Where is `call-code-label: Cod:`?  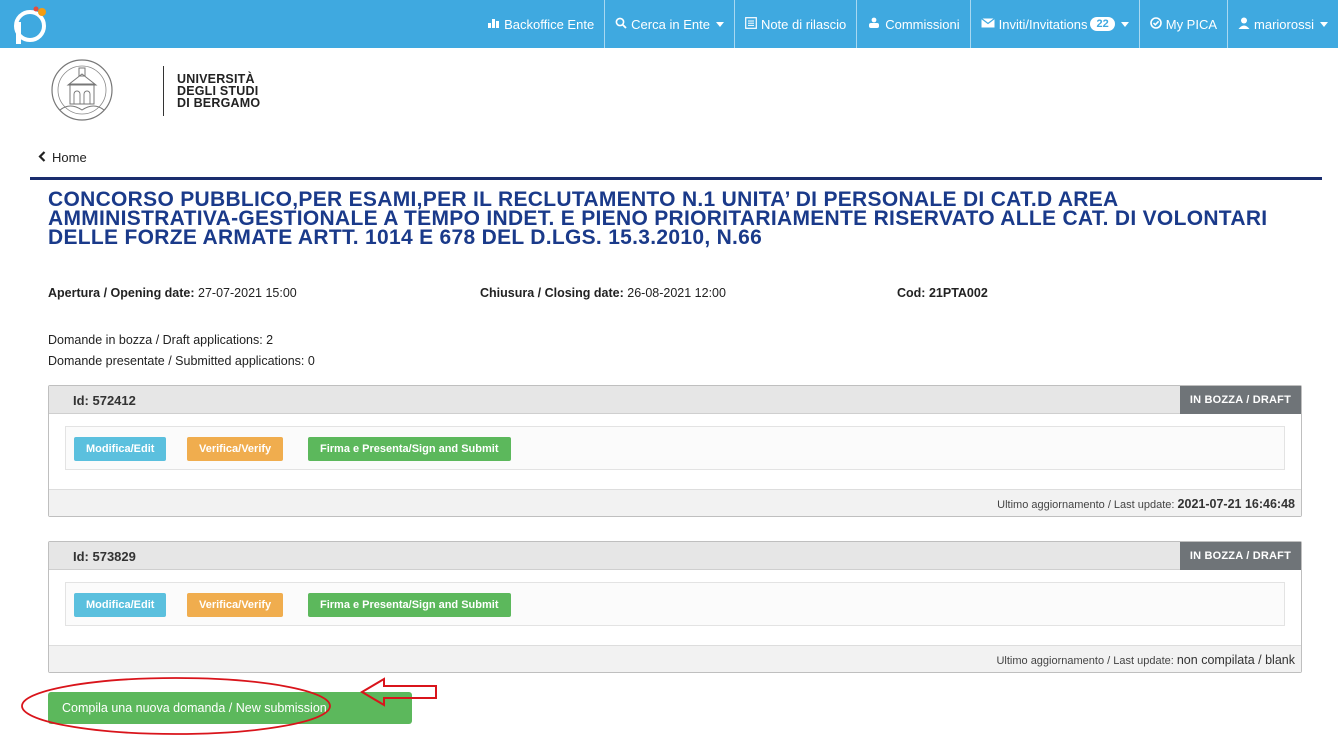
call-code-label: Cod: is located at coordinates (911, 293).